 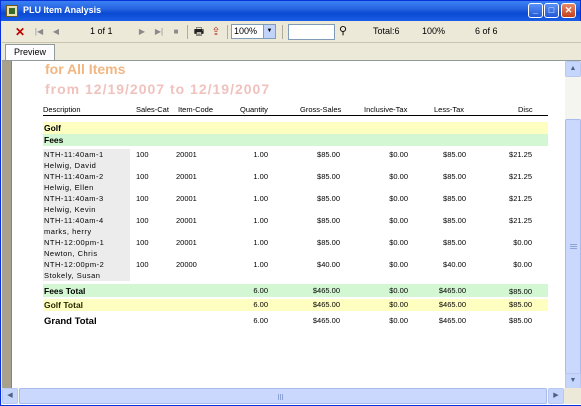 What do you see at coordinates (522, 242) in the screenshot?
I see `cell-disc: $0.00` at bounding box center [522, 242].